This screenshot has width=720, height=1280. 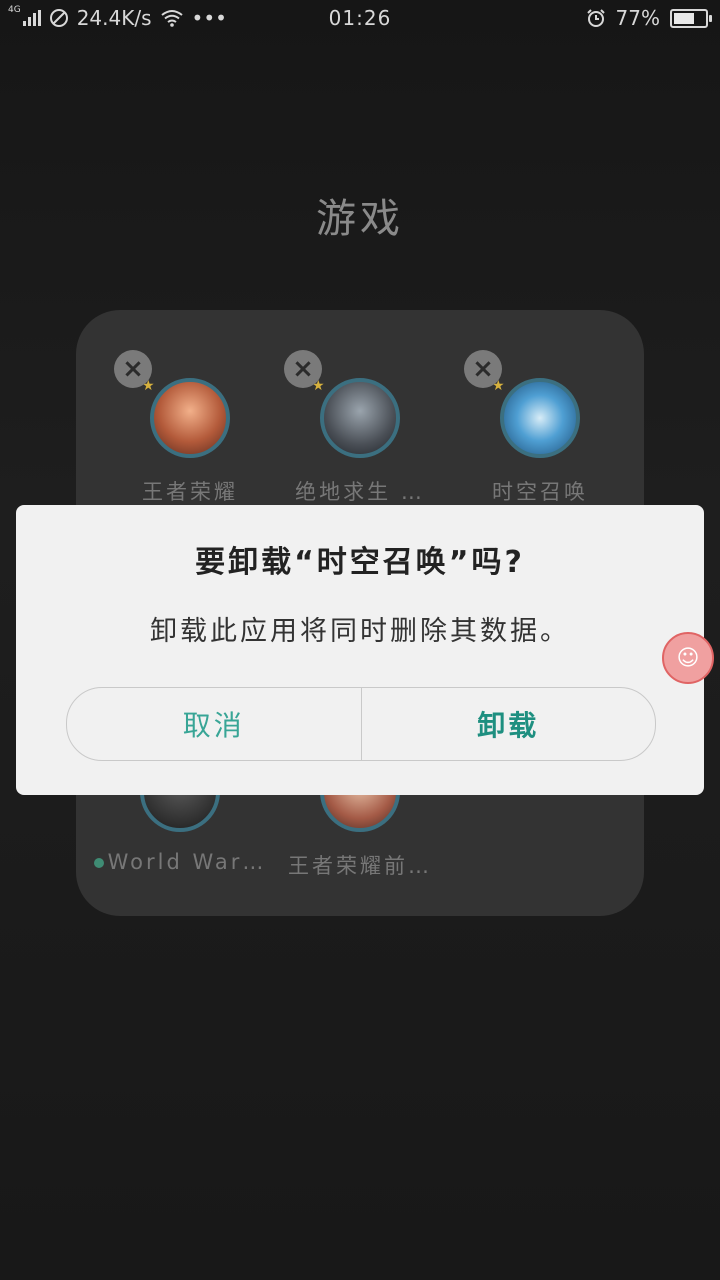 What do you see at coordinates (190, 418) in the screenshot?
I see `hero-face-icon` at bounding box center [190, 418].